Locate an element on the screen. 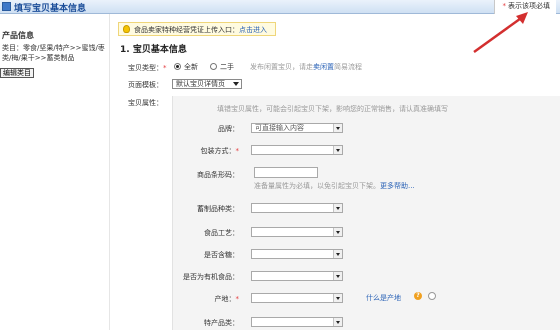  page-template-select: 默认宝贝详情页 is located at coordinates (207, 84).